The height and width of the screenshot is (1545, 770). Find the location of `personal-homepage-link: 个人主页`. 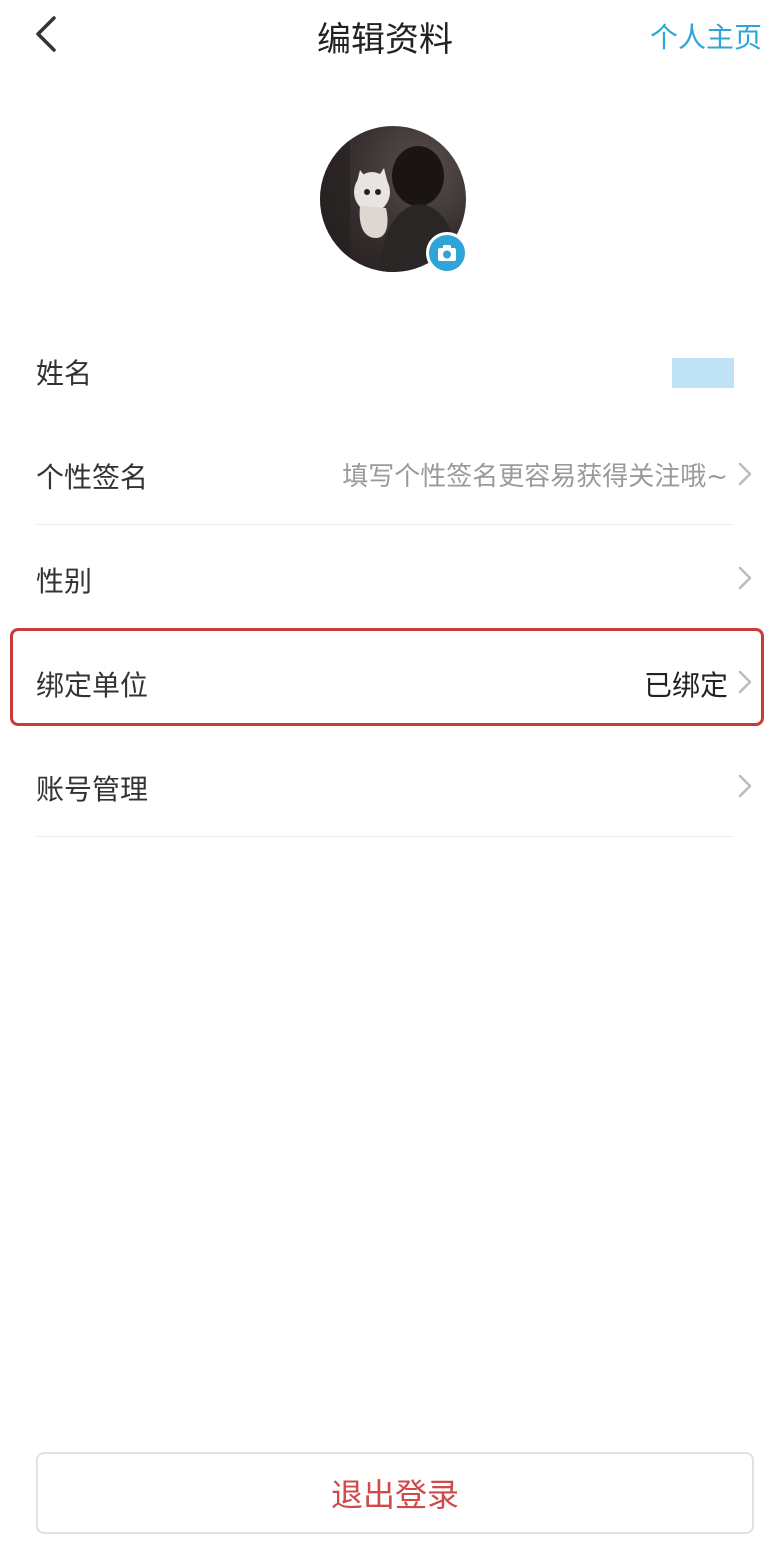

personal-homepage-link: 个人主页 is located at coordinates (706, 36).